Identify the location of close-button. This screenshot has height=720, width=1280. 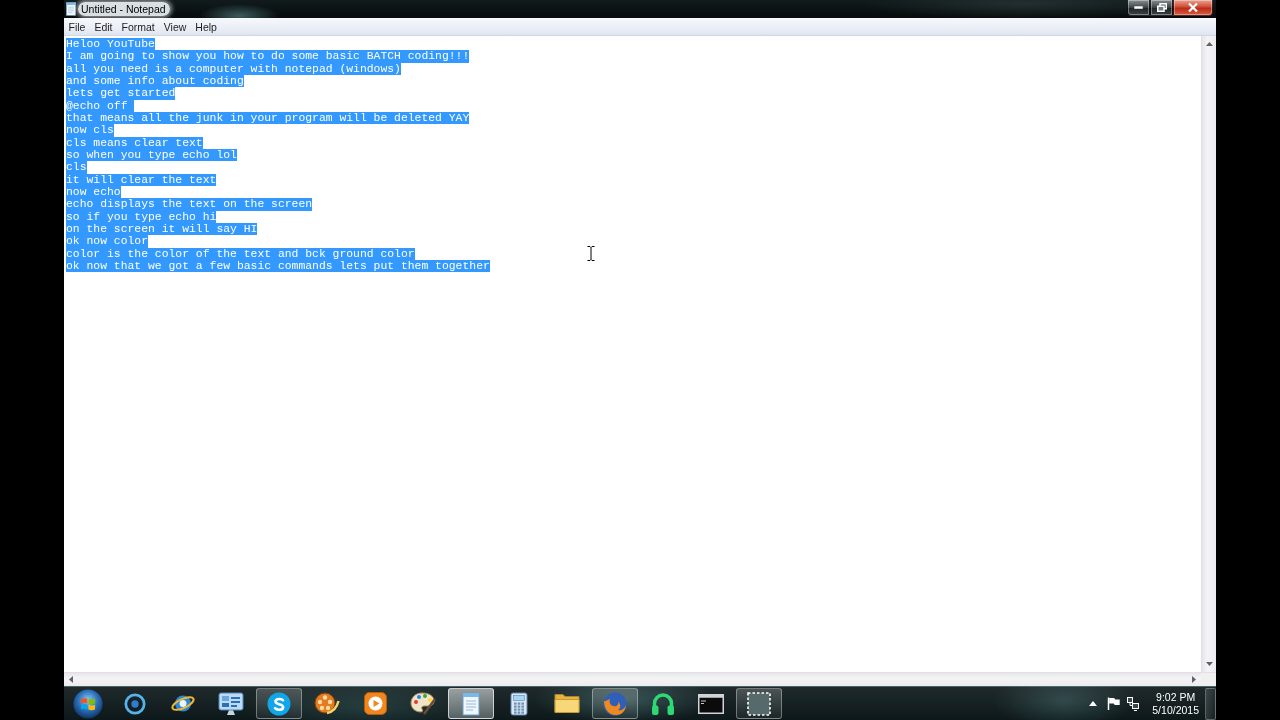
(1193, 8).